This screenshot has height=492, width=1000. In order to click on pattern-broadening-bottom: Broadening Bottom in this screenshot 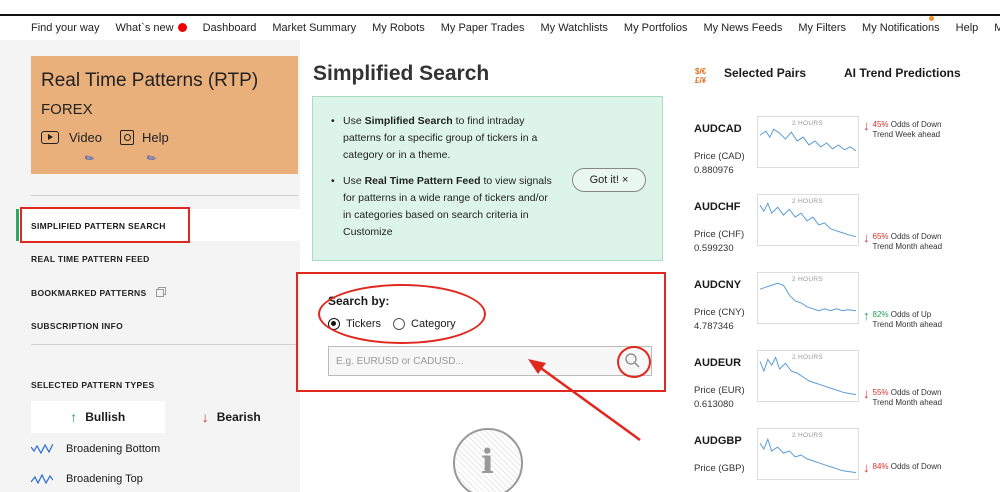, I will do `click(95, 449)`.